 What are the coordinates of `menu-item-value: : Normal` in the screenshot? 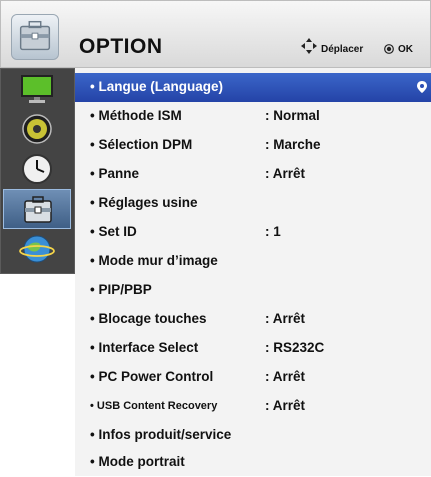 It's located at (292, 115).